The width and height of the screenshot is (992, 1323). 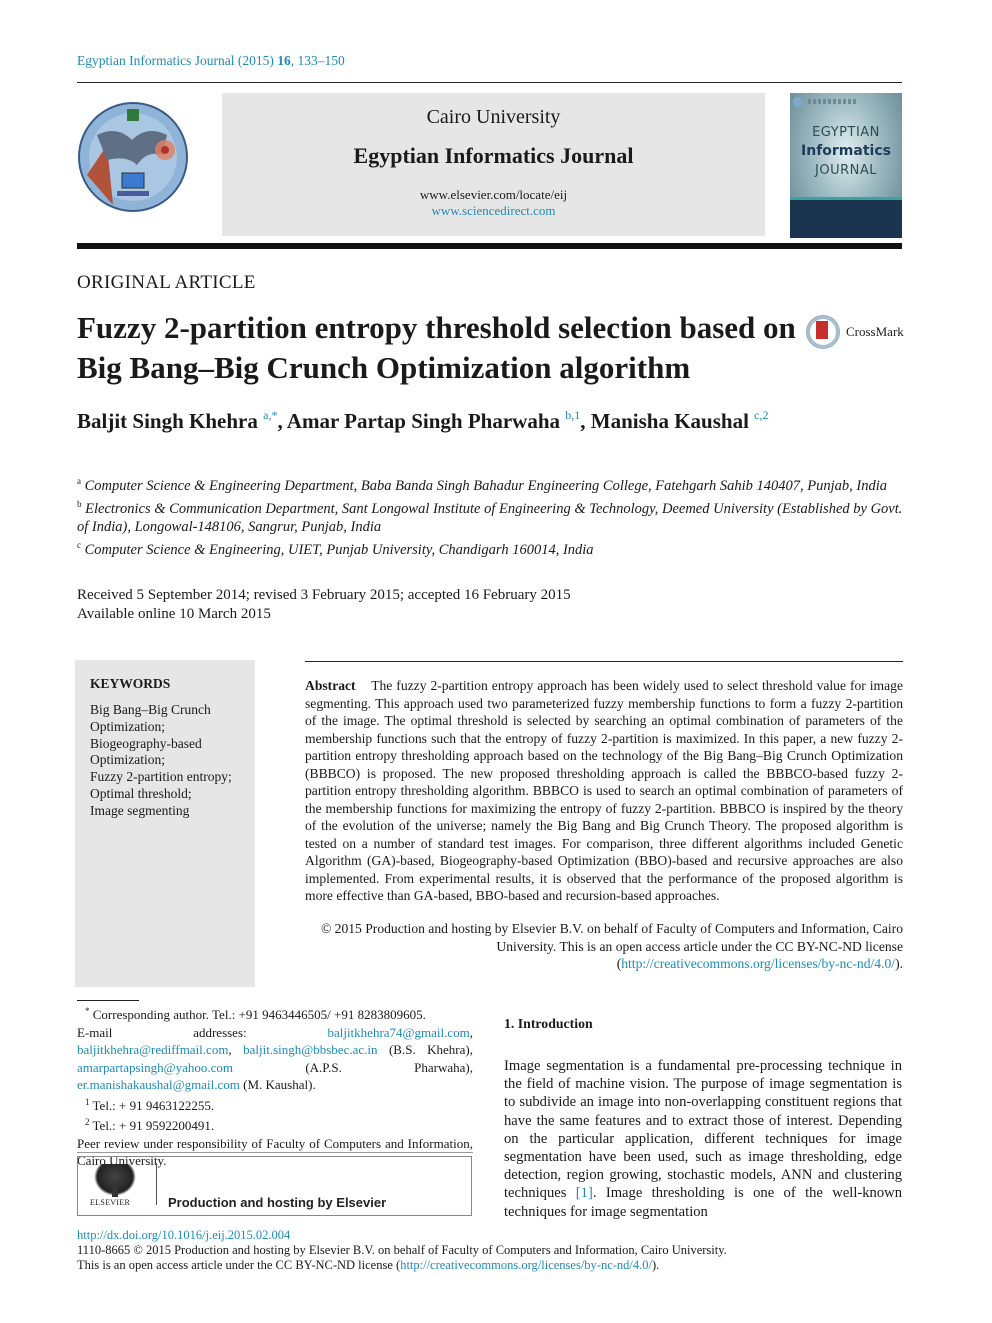 What do you see at coordinates (489, 246) in the screenshot?
I see `header-thick-divider` at bounding box center [489, 246].